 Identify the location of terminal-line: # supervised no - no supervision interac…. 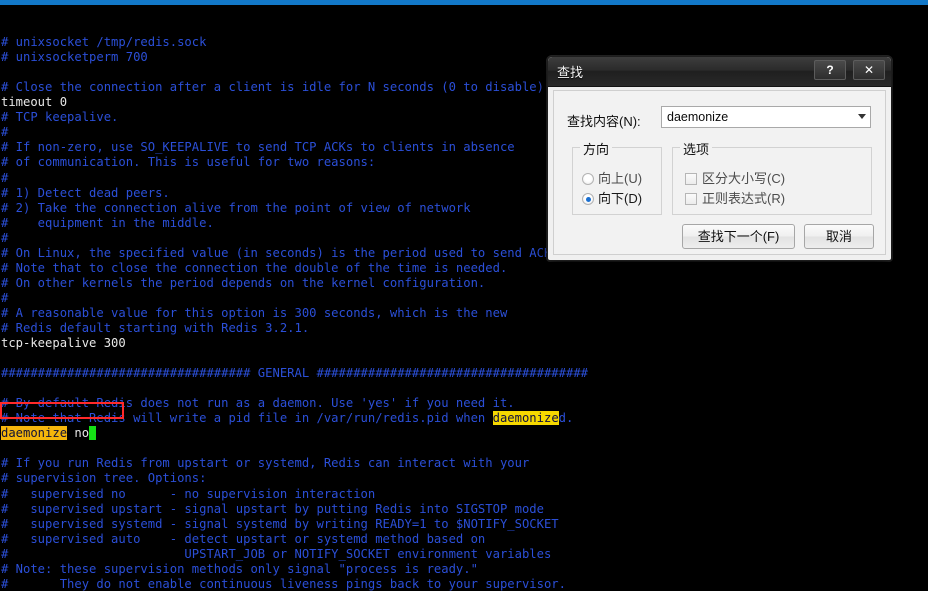
(188, 493).